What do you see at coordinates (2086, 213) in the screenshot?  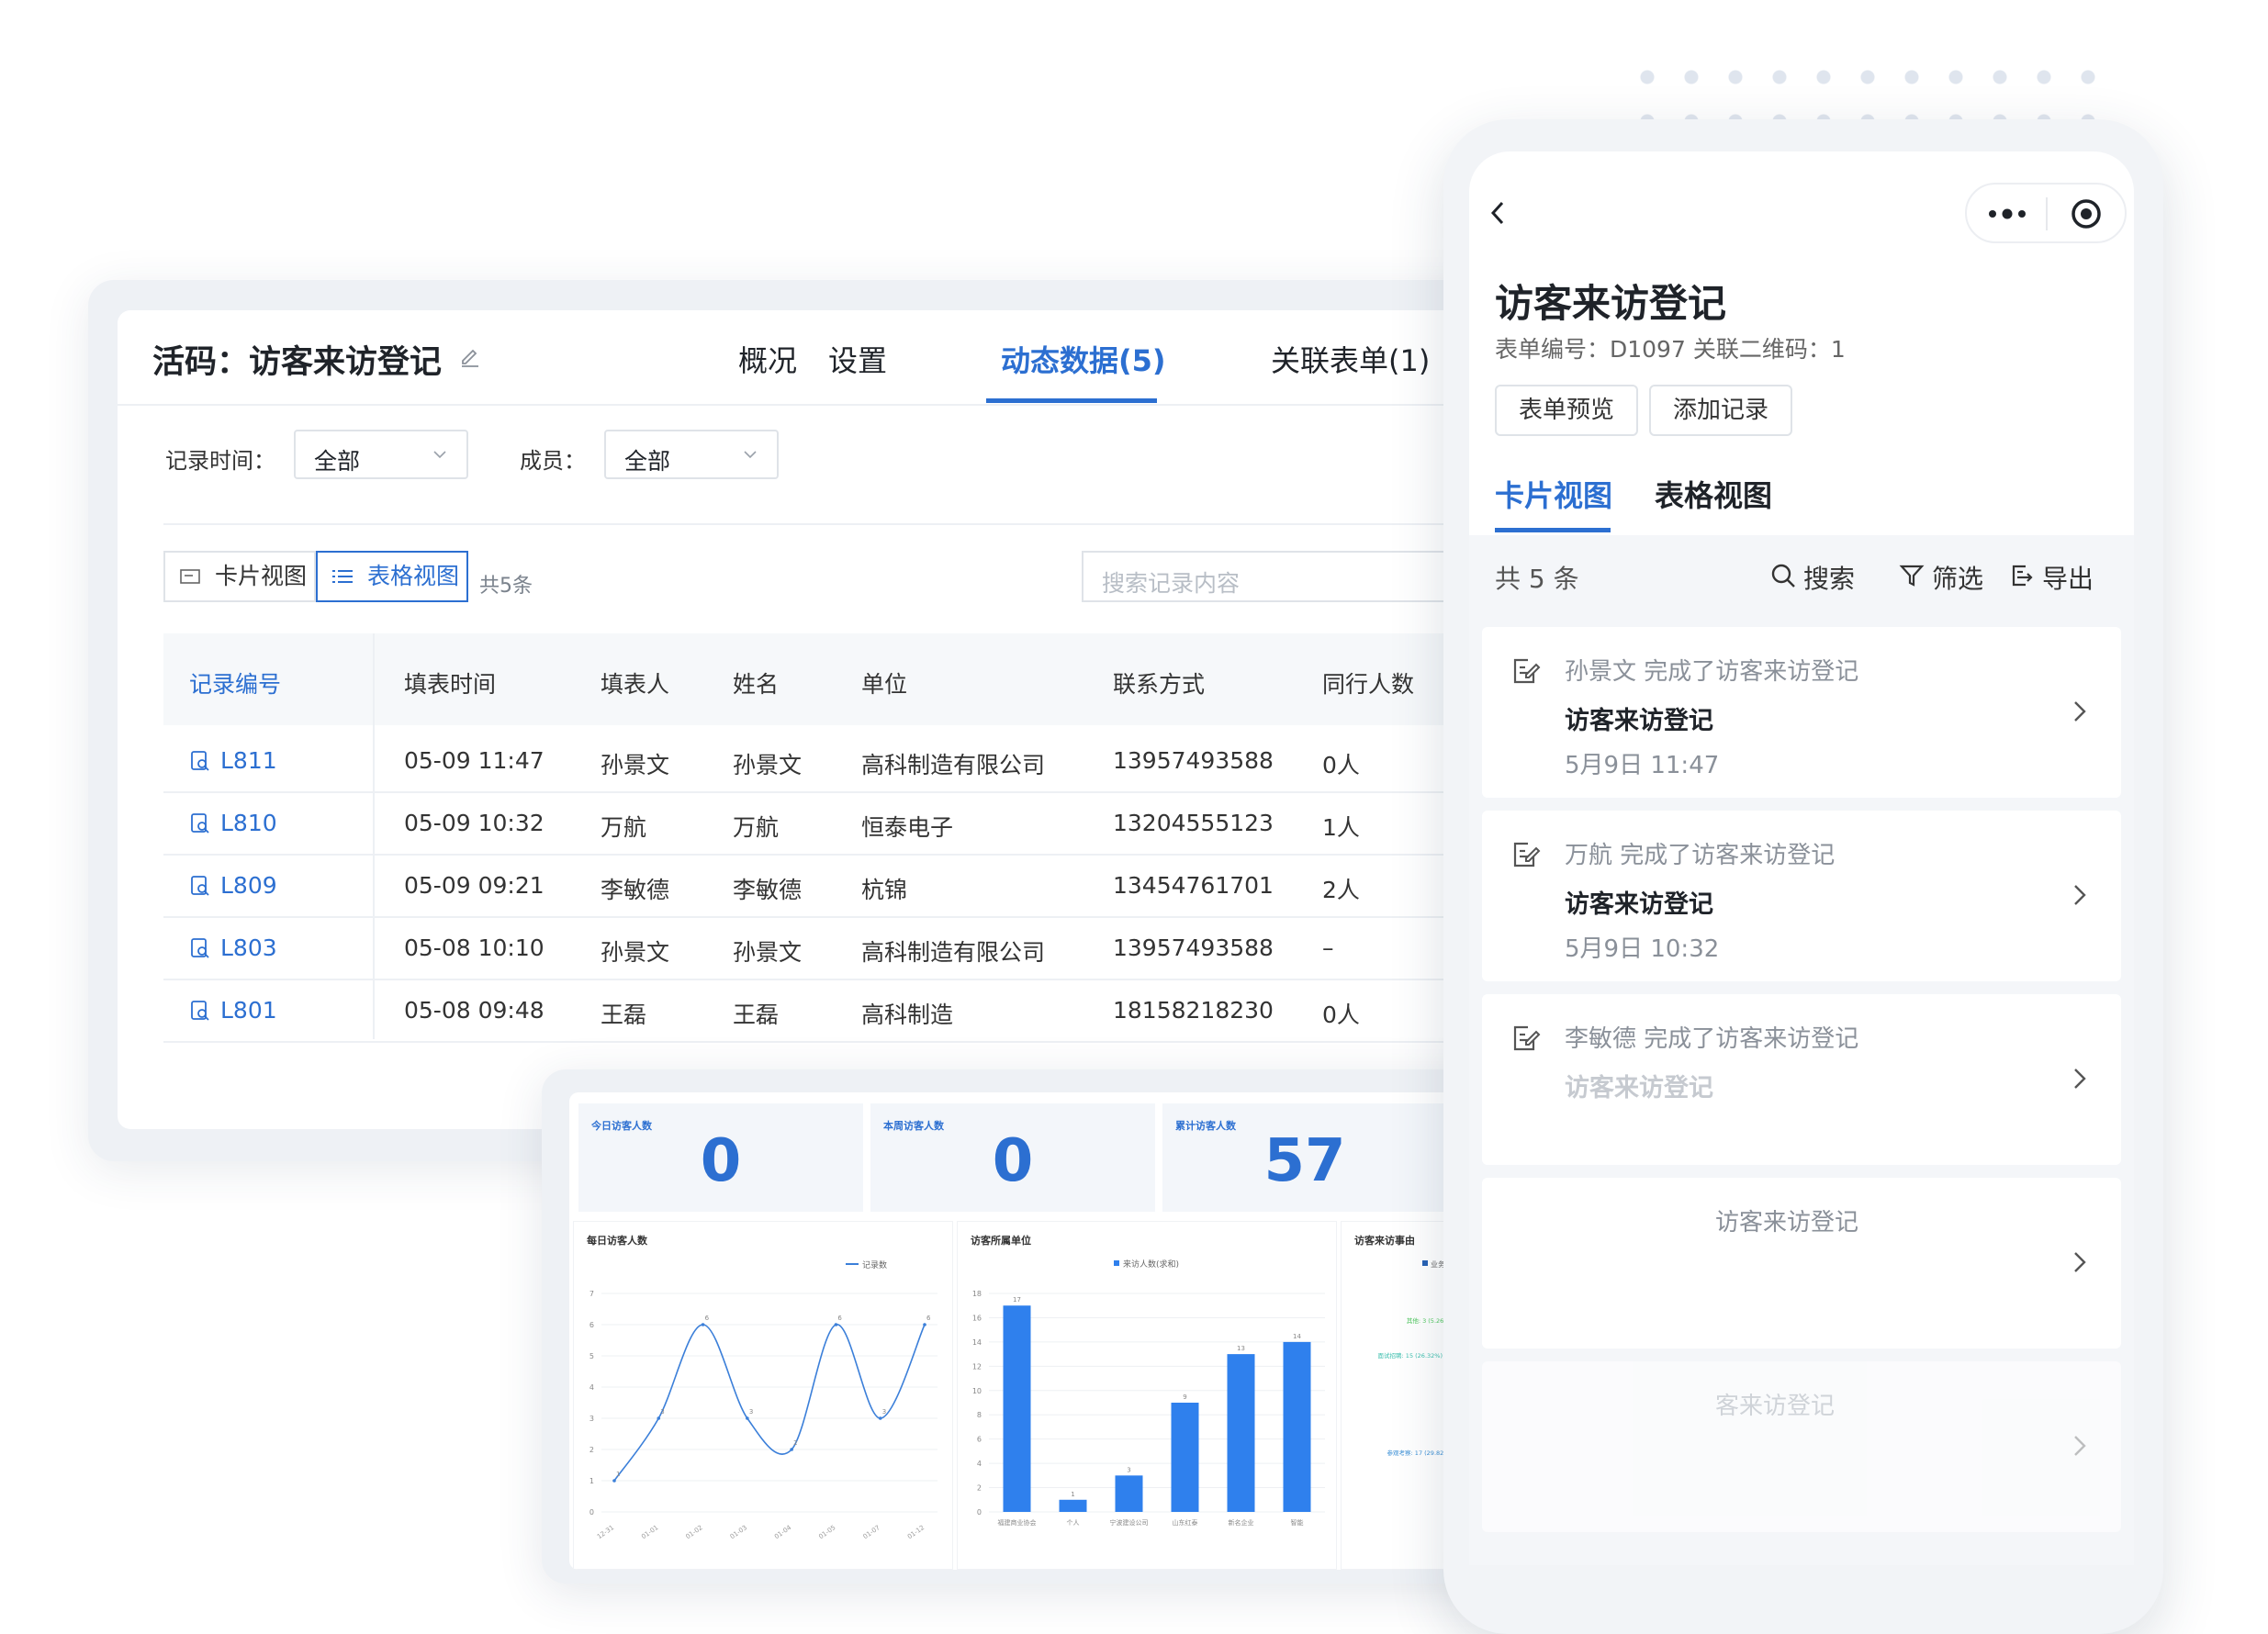 I see `close-target-icon` at bounding box center [2086, 213].